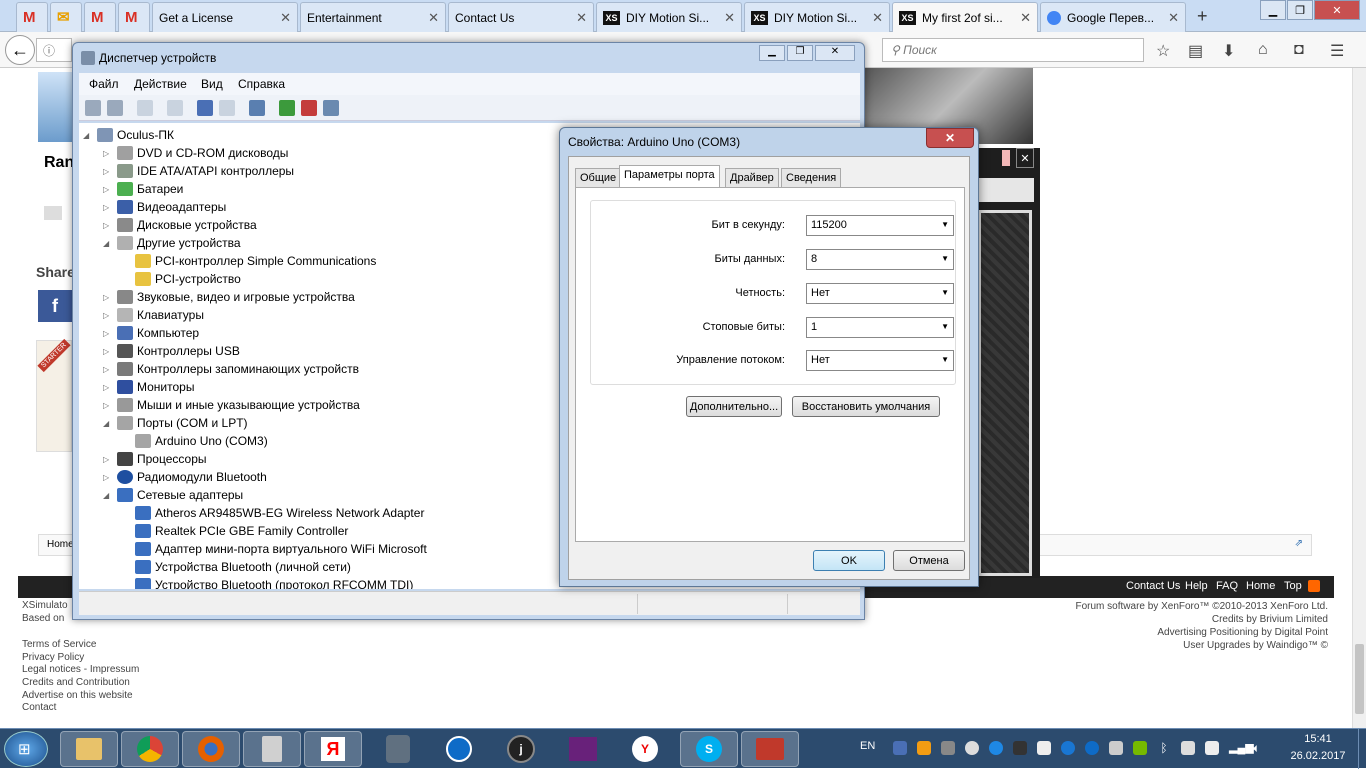  I want to click on ok-button: OK, so click(849, 560).